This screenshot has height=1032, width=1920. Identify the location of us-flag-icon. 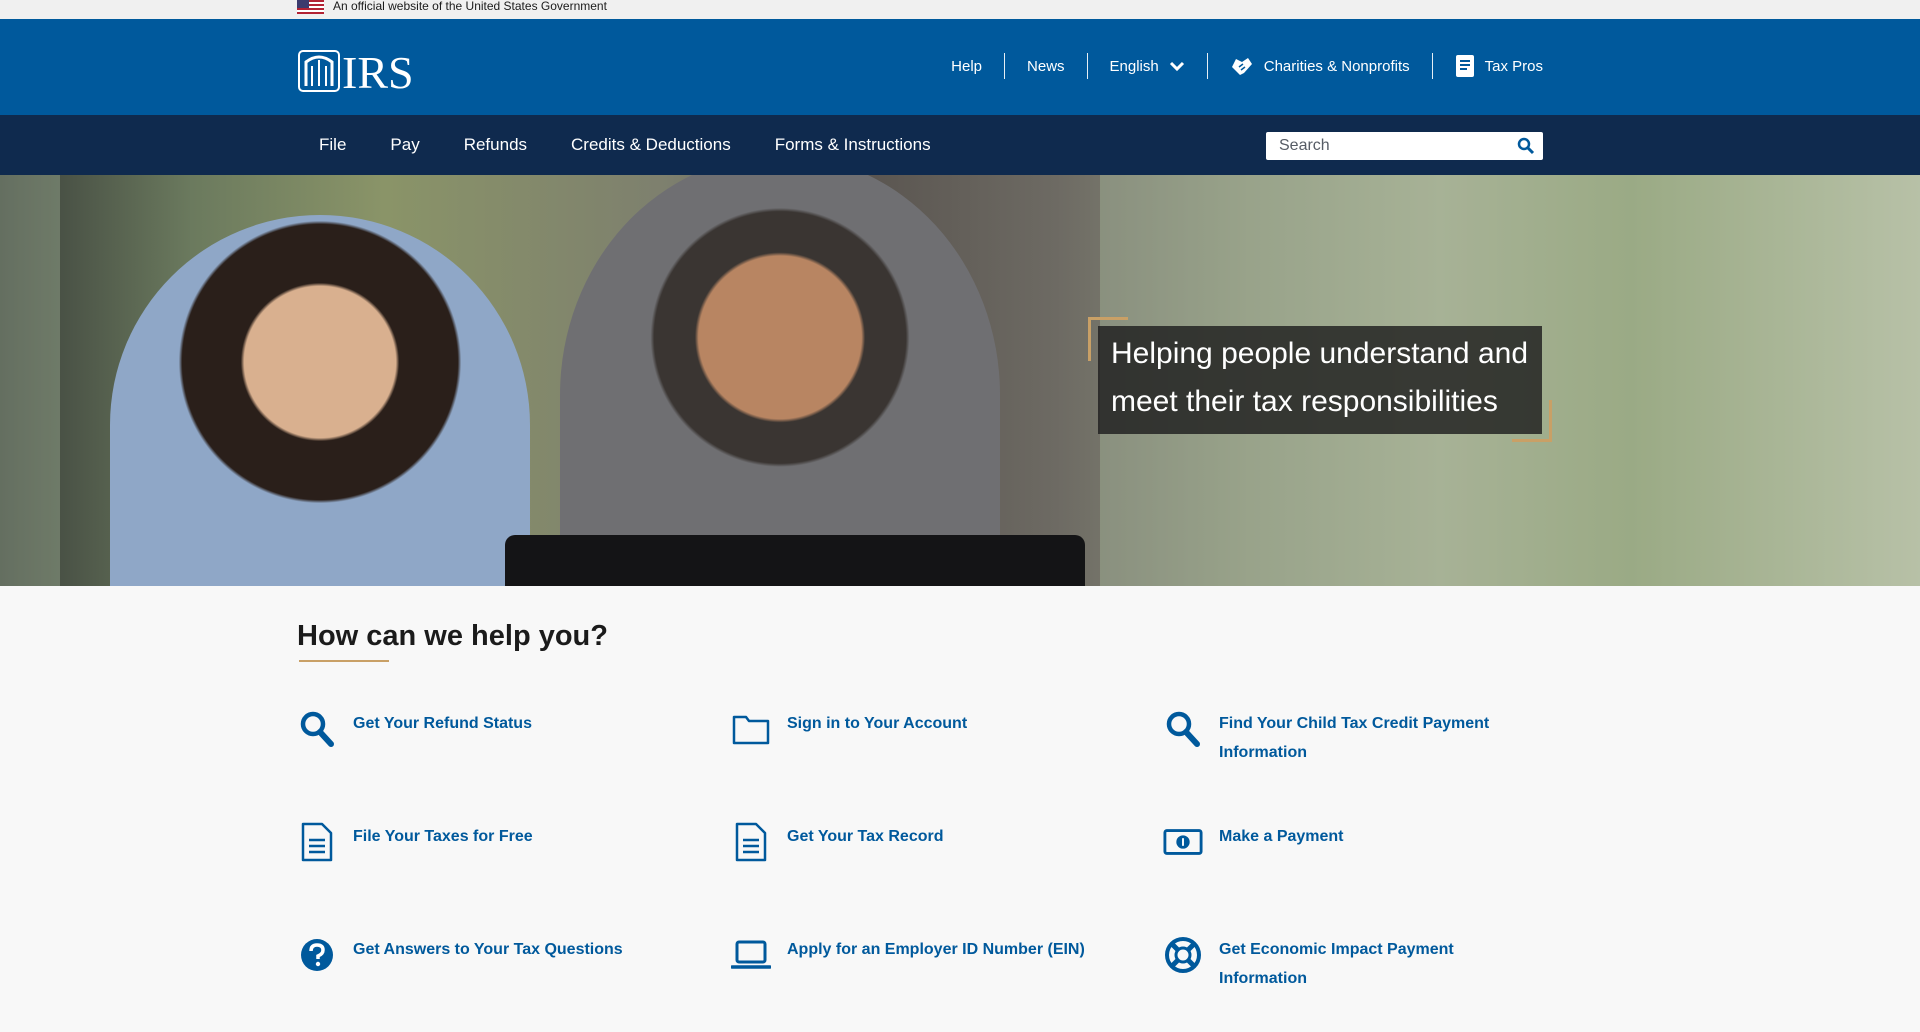
(310, 7).